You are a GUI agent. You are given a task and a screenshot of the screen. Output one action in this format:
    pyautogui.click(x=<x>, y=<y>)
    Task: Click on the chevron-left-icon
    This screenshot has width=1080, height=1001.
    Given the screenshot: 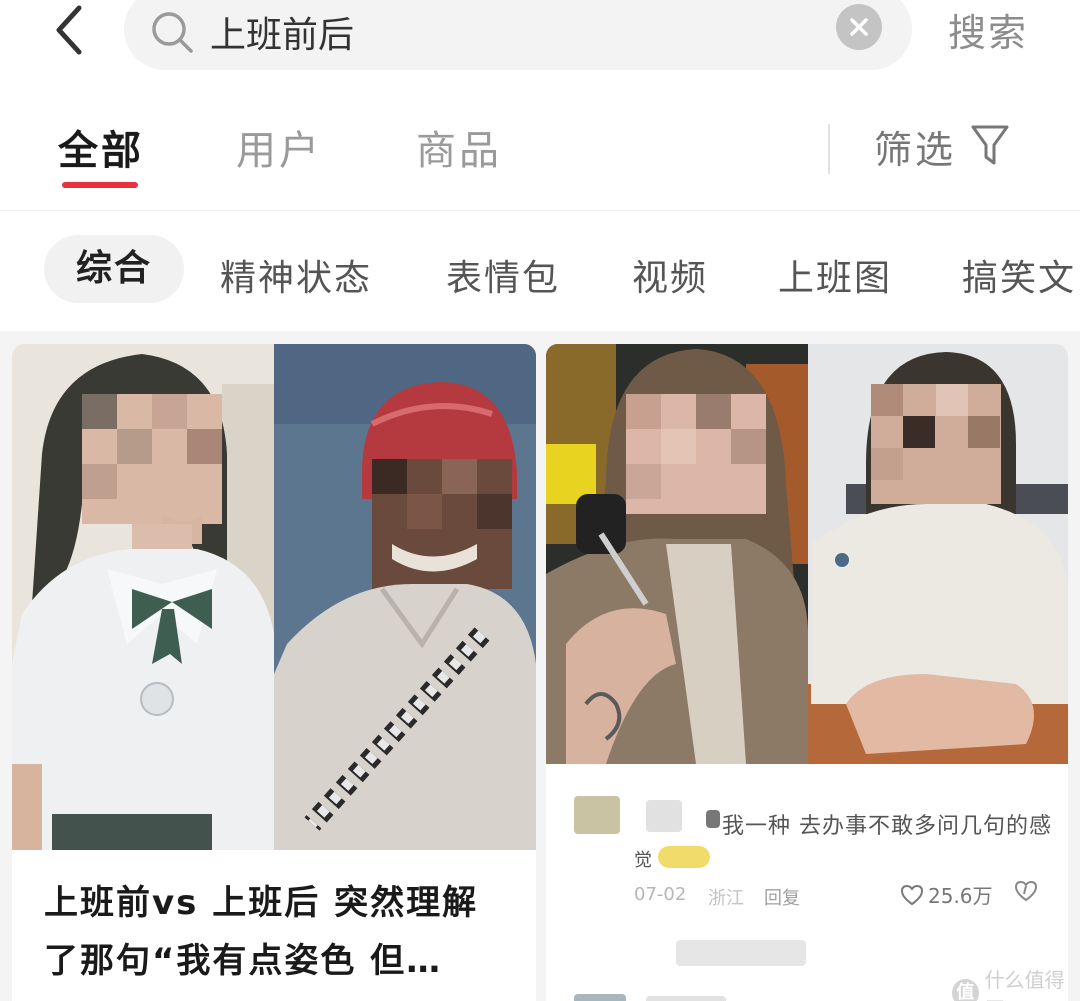 What is the action you would take?
    pyautogui.click(x=69, y=30)
    